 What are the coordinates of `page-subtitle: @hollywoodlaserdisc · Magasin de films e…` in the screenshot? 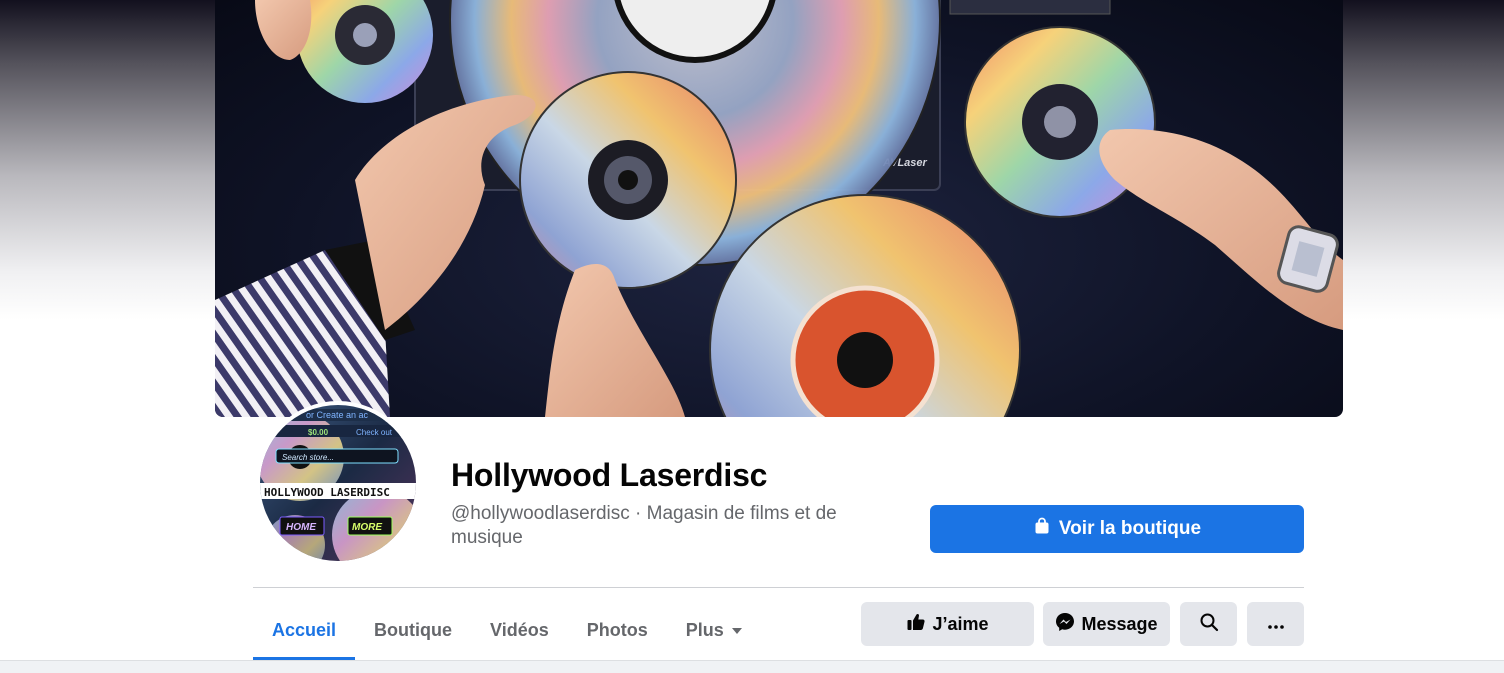 It's located at (644, 525).